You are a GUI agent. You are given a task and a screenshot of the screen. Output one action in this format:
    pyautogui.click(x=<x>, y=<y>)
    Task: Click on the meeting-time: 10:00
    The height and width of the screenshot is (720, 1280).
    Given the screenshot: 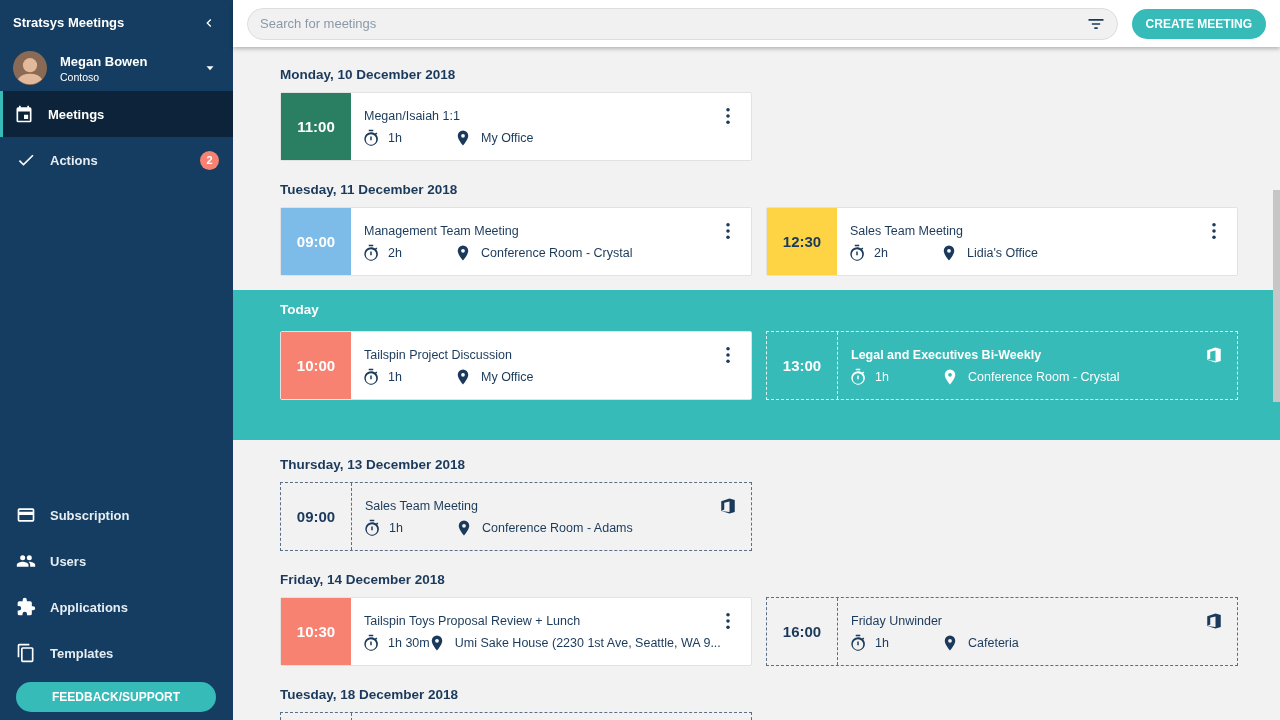 What is the action you would take?
    pyautogui.click(x=316, y=365)
    